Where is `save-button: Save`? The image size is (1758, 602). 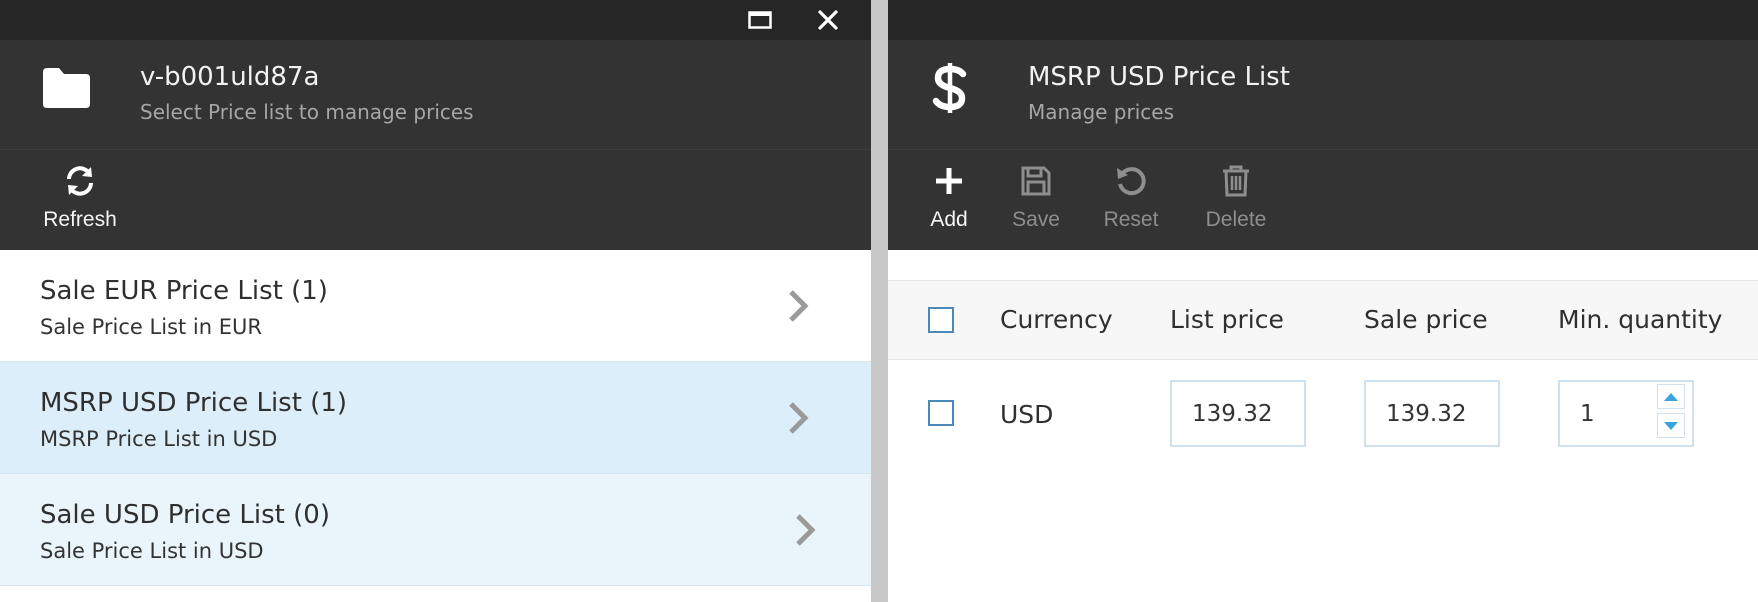
save-button: Save is located at coordinates (1036, 200).